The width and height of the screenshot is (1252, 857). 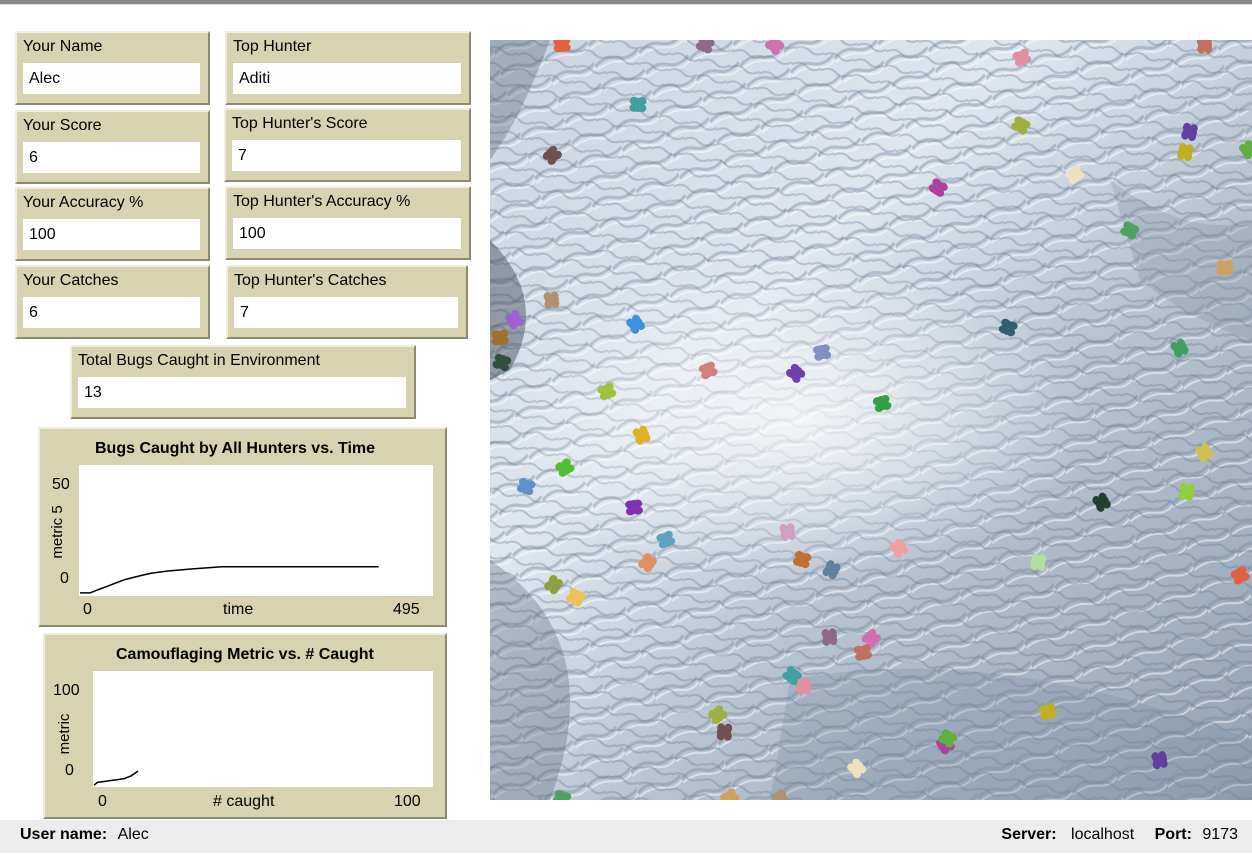 I want to click on x-axis-label: time, so click(x=238, y=609).